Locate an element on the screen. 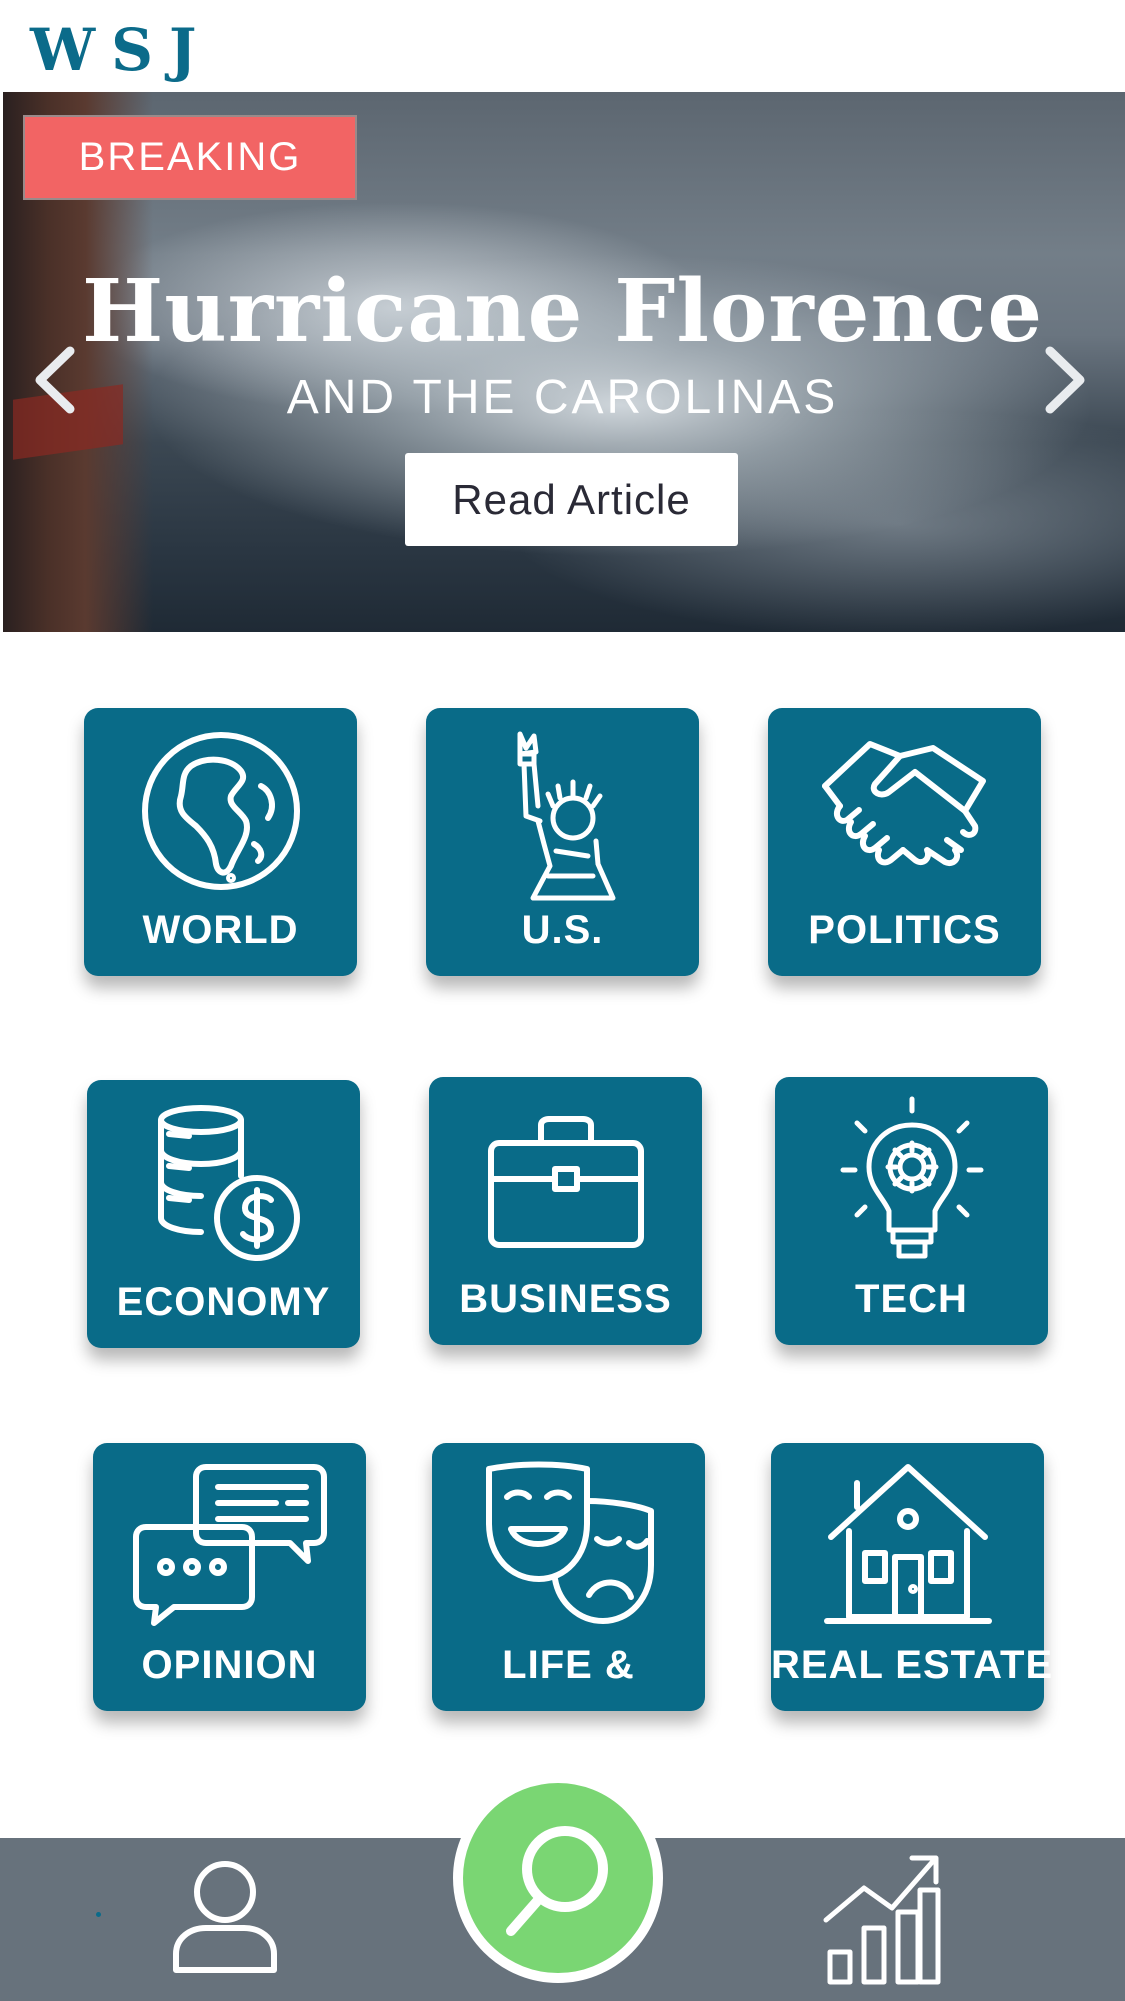 This screenshot has height=2001, width=1125. search-icon is located at coordinates (557, 1881).